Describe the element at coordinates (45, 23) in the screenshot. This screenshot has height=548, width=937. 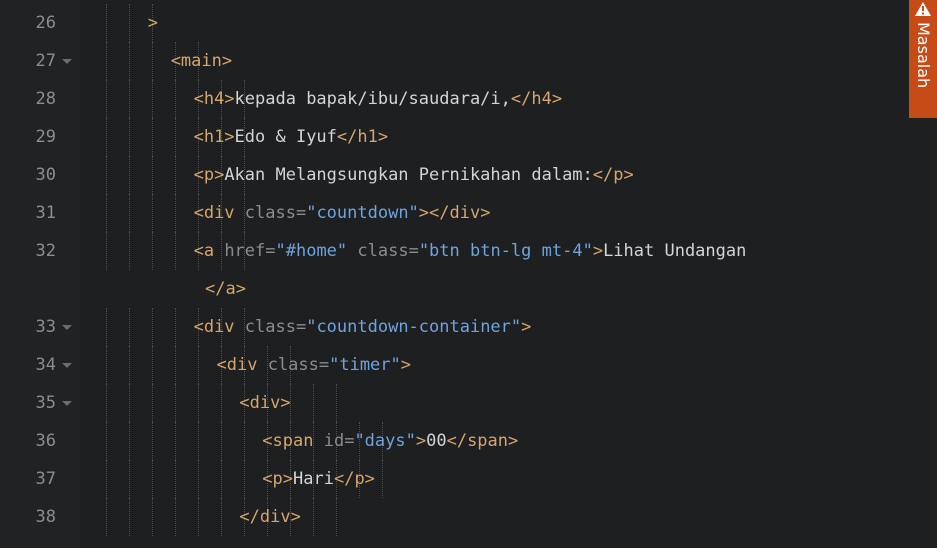
I see `line-number-label: 26` at that location.